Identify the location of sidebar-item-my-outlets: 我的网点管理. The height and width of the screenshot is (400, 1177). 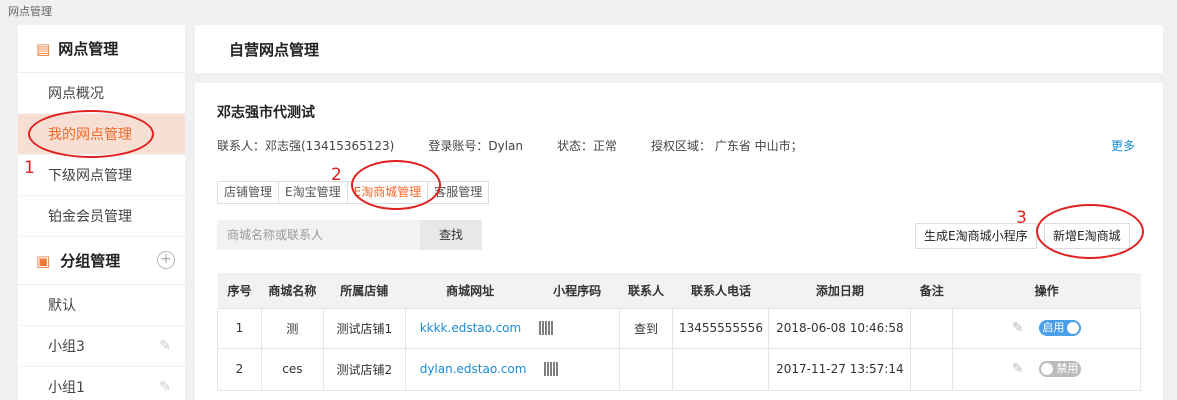
(101, 134).